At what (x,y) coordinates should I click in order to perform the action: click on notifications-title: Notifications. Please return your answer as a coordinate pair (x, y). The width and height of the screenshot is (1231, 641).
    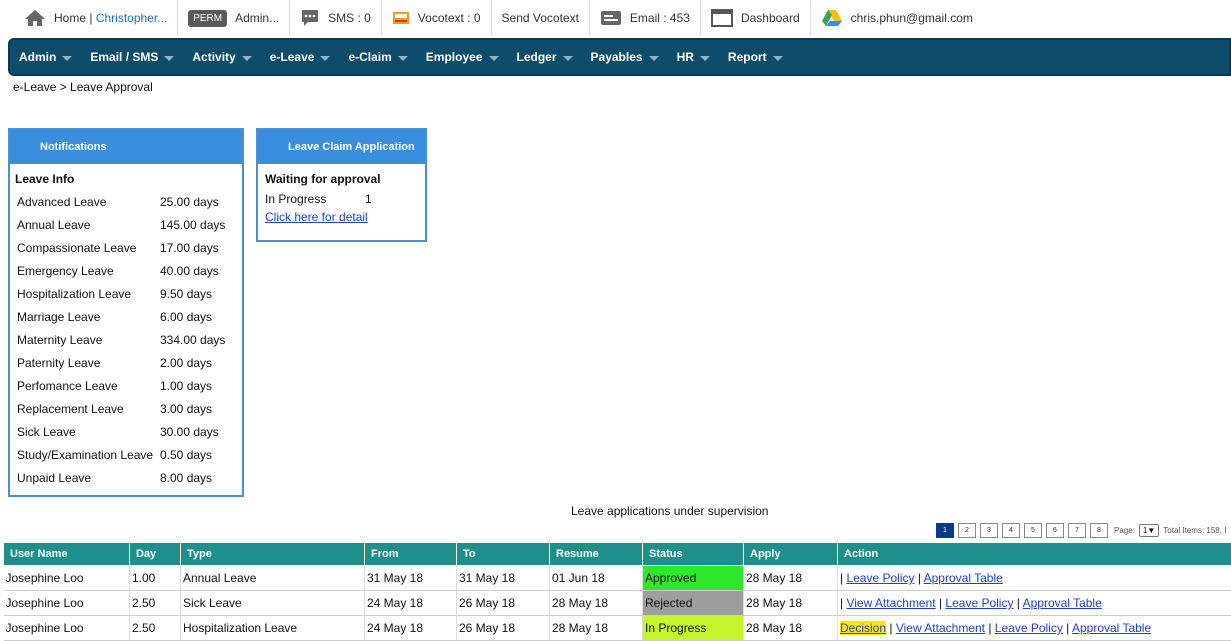
    Looking at the image, I should click on (126, 147).